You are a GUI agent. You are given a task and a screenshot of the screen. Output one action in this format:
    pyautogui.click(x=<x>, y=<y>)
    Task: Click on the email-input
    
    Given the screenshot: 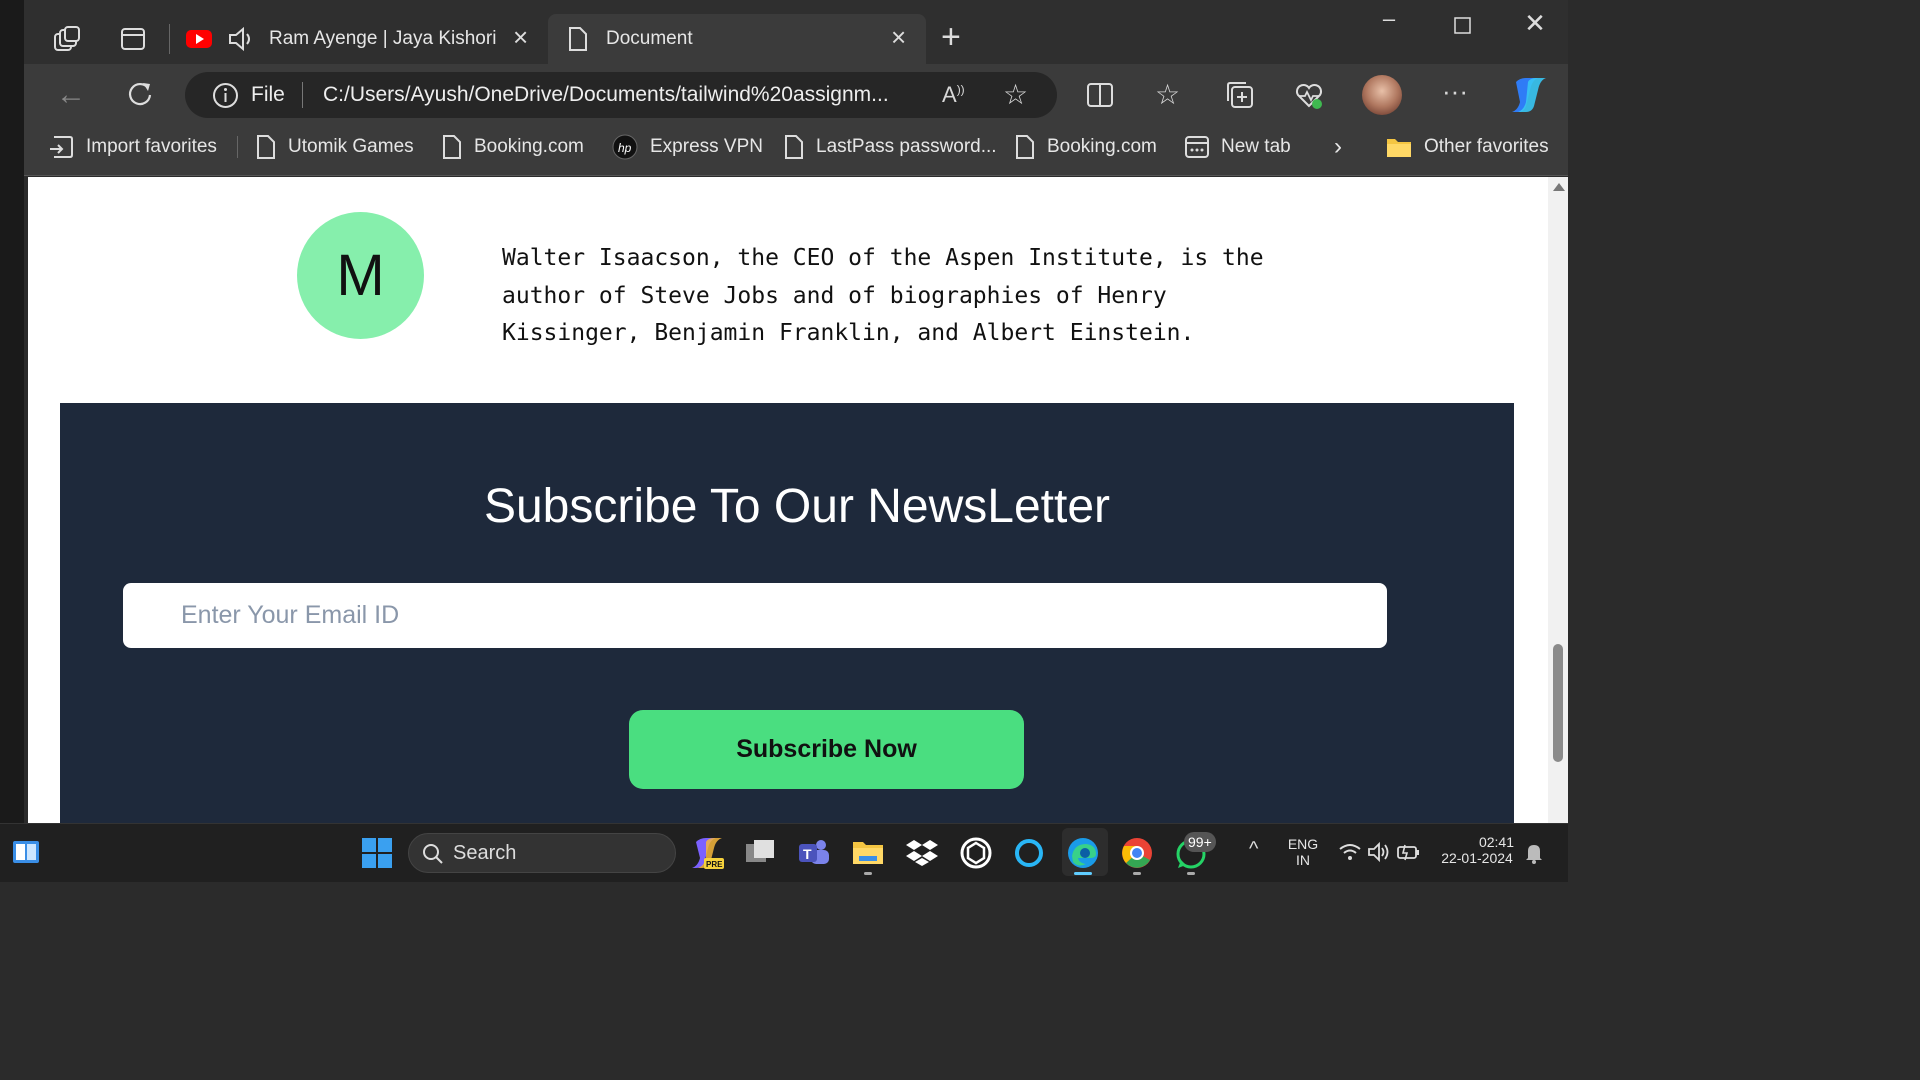 What is the action you would take?
    pyautogui.click(x=755, y=615)
    